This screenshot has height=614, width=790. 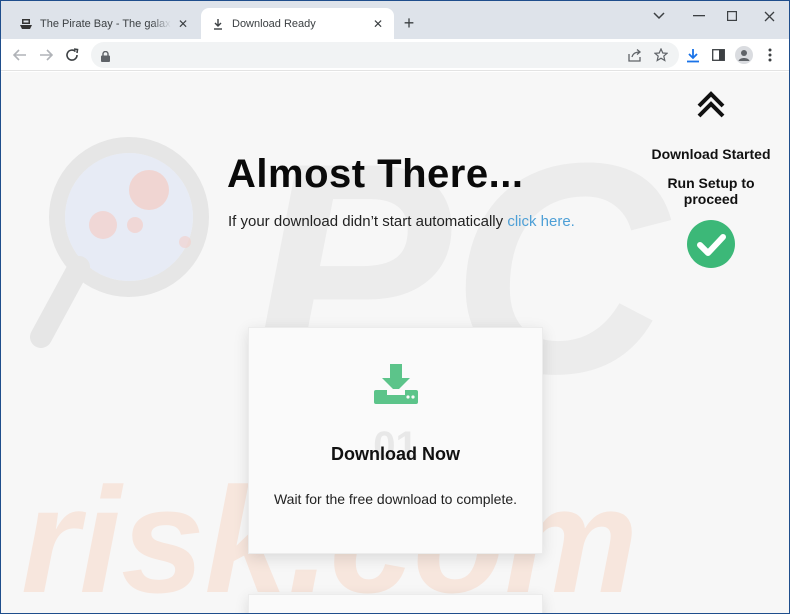 What do you see at coordinates (105, 58) in the screenshot?
I see `lock-icon` at bounding box center [105, 58].